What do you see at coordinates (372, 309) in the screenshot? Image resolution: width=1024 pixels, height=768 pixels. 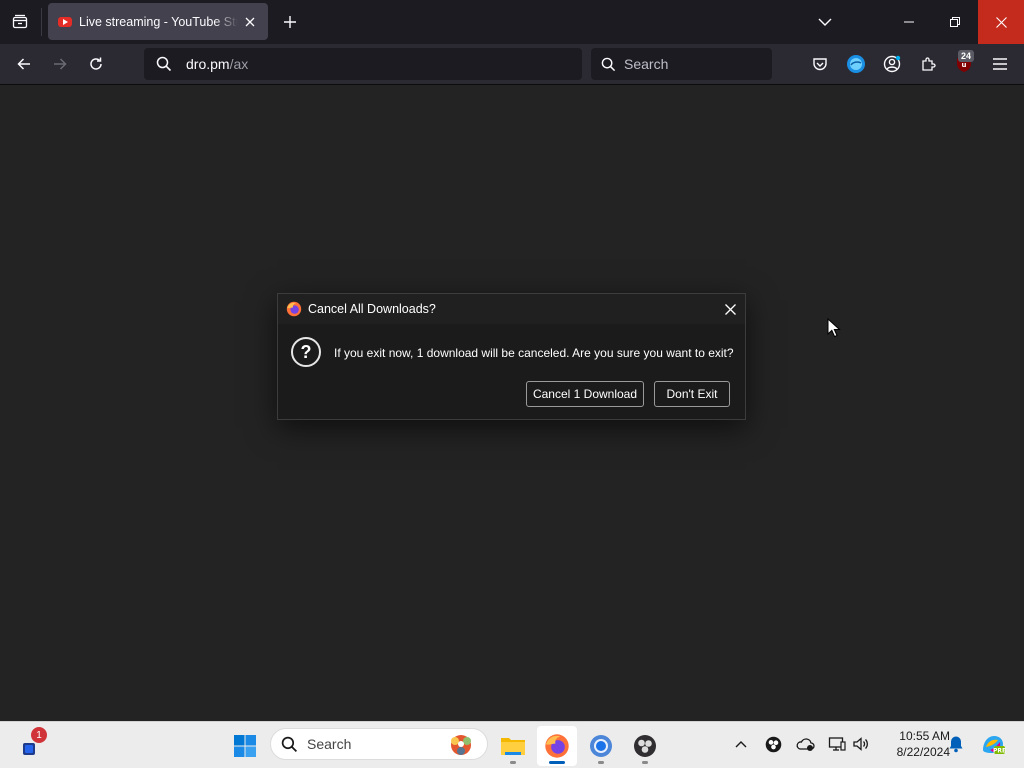 I see `dialog-title: Cancel All Downloads?` at bounding box center [372, 309].